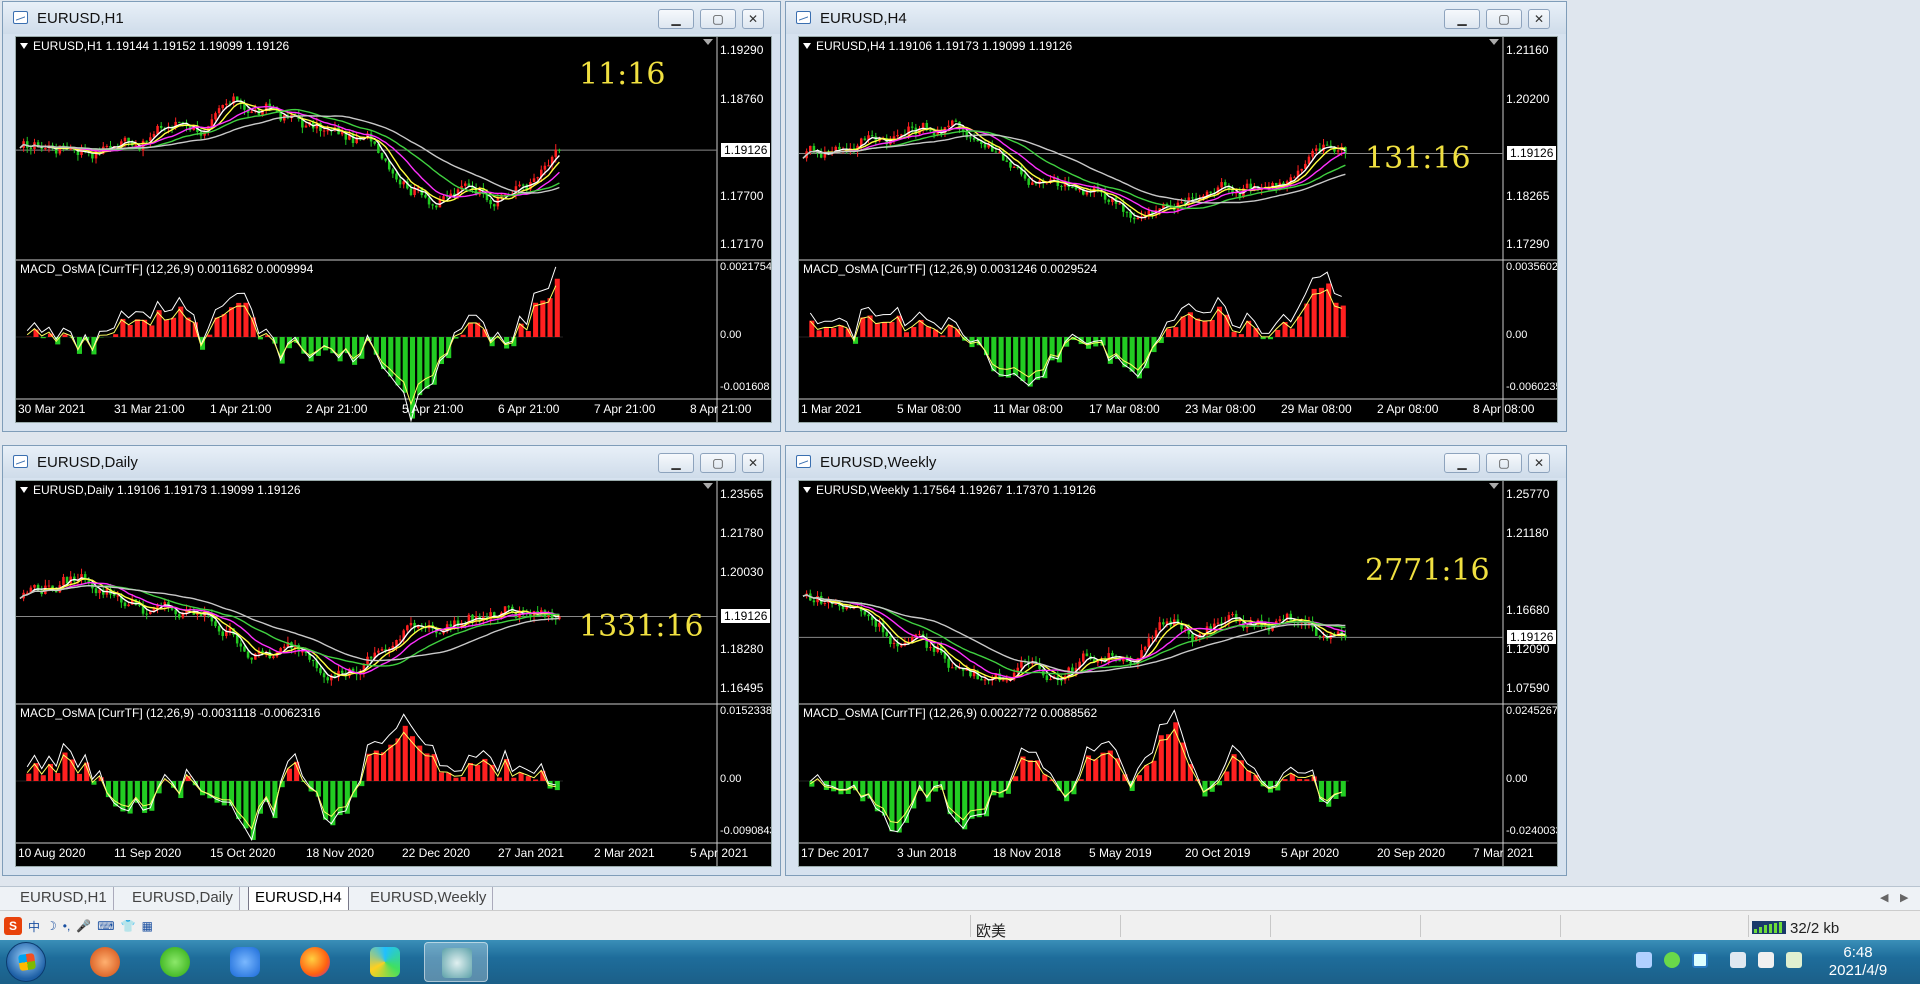  I want to click on status-bar: S 中 ☽ •, 🎤 ⌨ 👕 ▦ 欧美 32/2 kb, so click(960, 925).